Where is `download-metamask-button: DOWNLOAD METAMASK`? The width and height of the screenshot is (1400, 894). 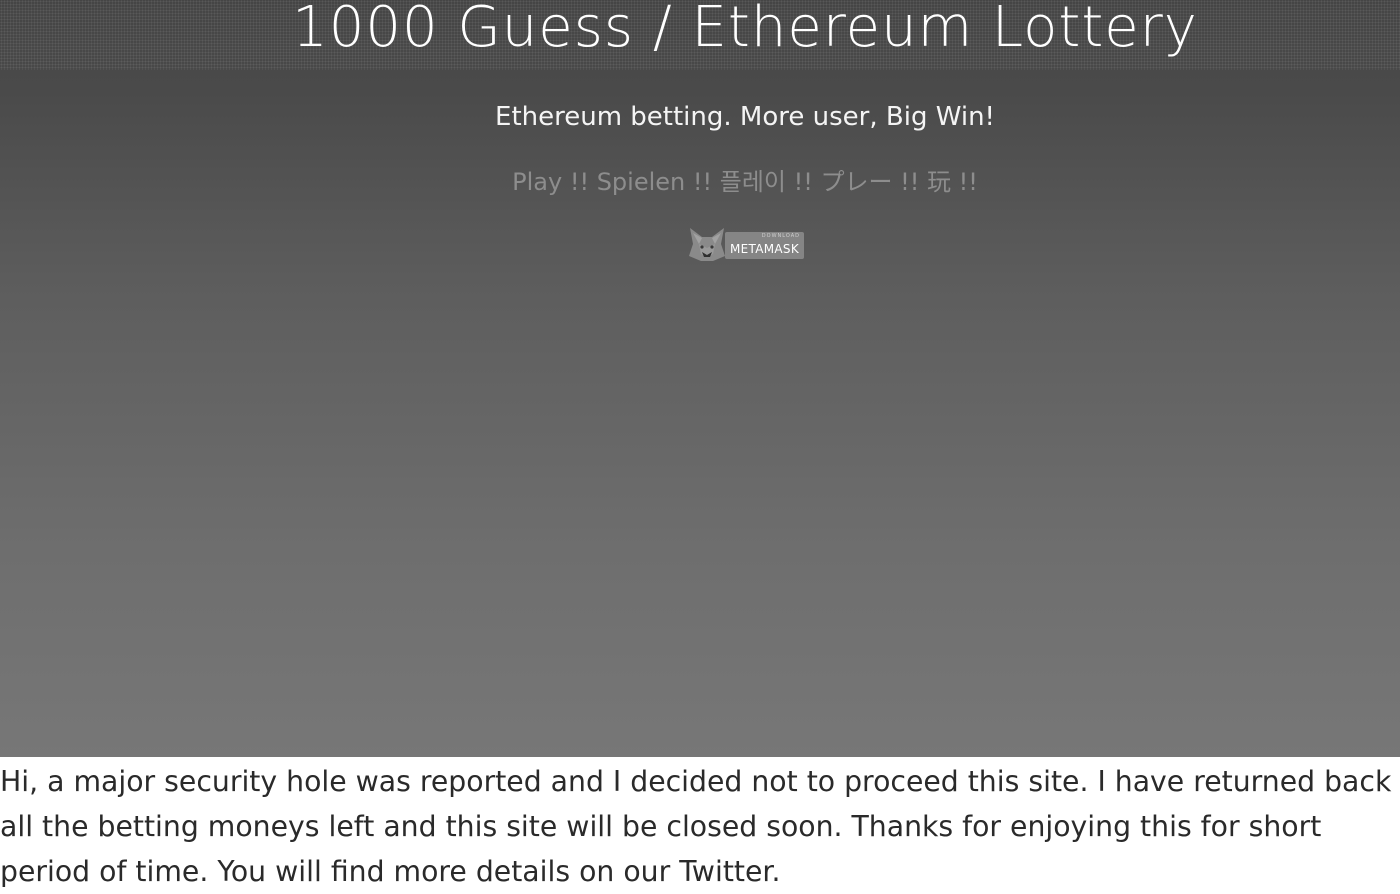
download-metamask-button: DOWNLOAD METAMASK is located at coordinates (745, 245).